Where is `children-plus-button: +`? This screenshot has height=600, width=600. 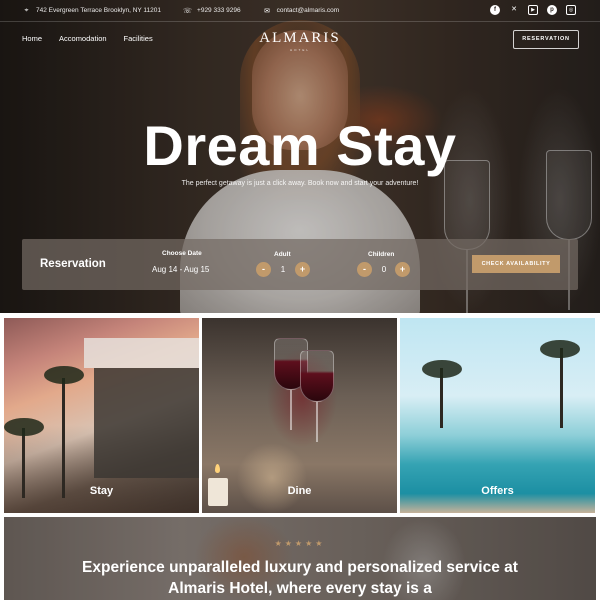
children-plus-button: + is located at coordinates (402, 269).